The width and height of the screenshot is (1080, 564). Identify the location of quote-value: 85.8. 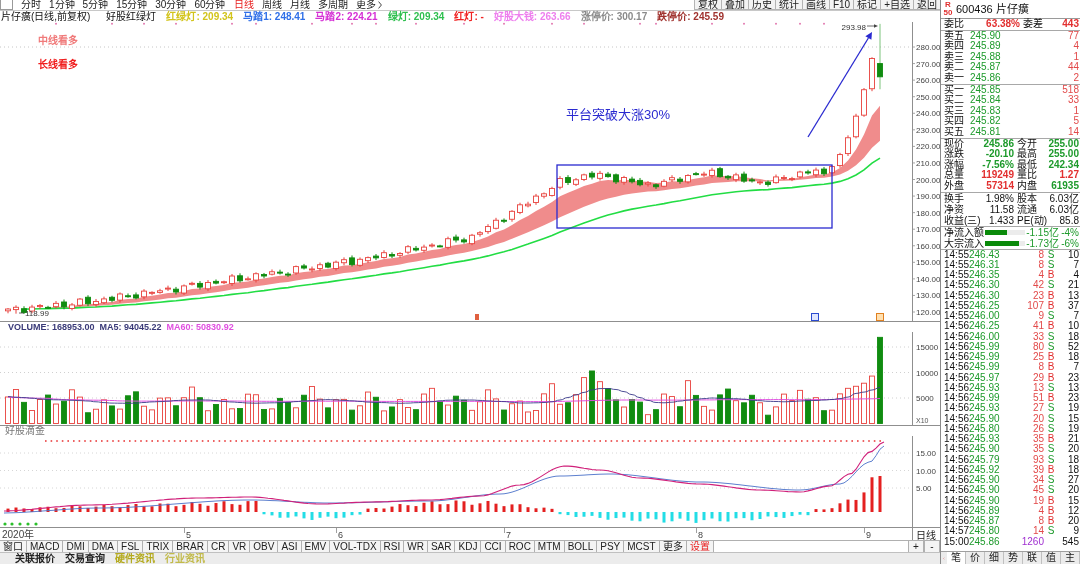
(1069, 220).